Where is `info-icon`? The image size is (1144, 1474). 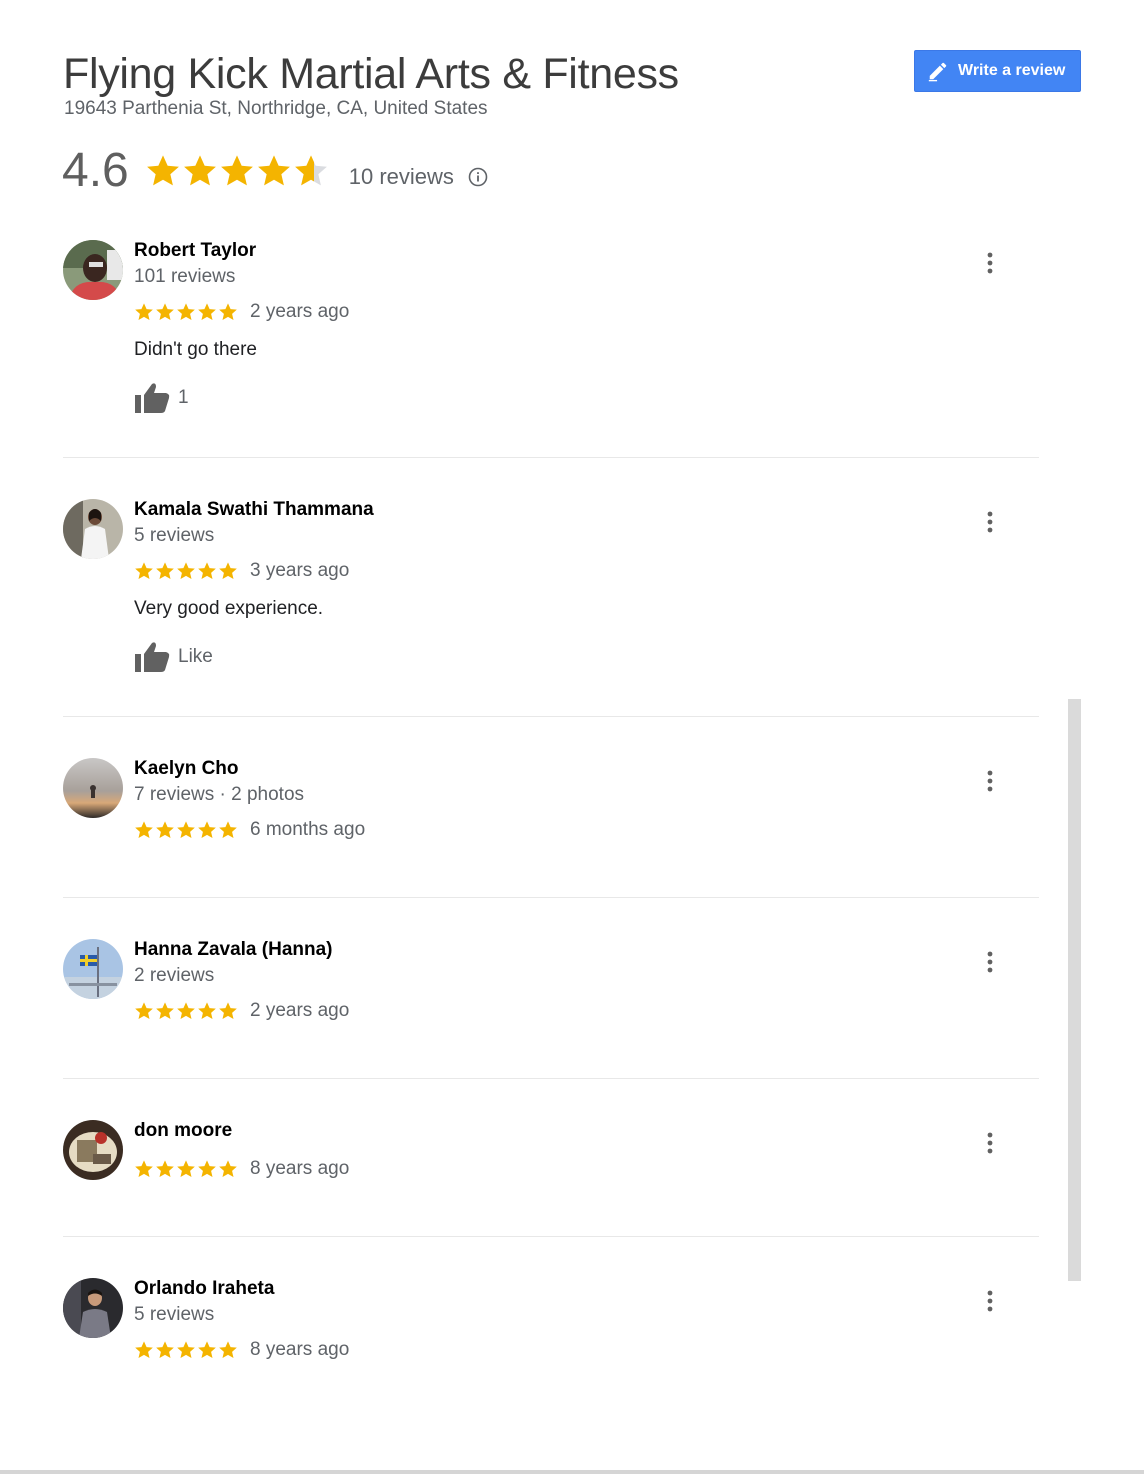
info-icon is located at coordinates (478, 177).